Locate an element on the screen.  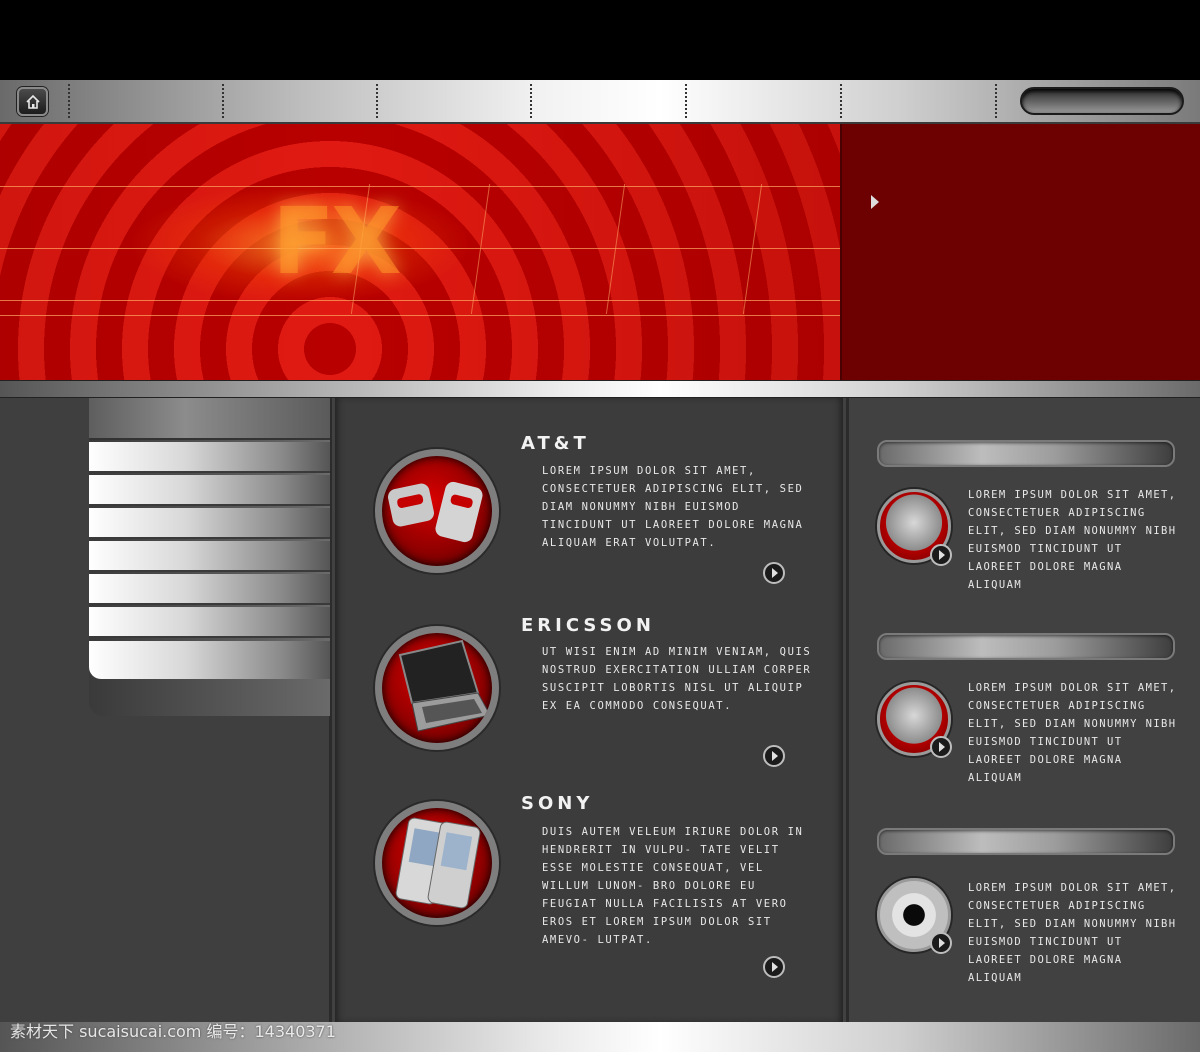
fx-logo: FX is located at coordinates (337, 241).